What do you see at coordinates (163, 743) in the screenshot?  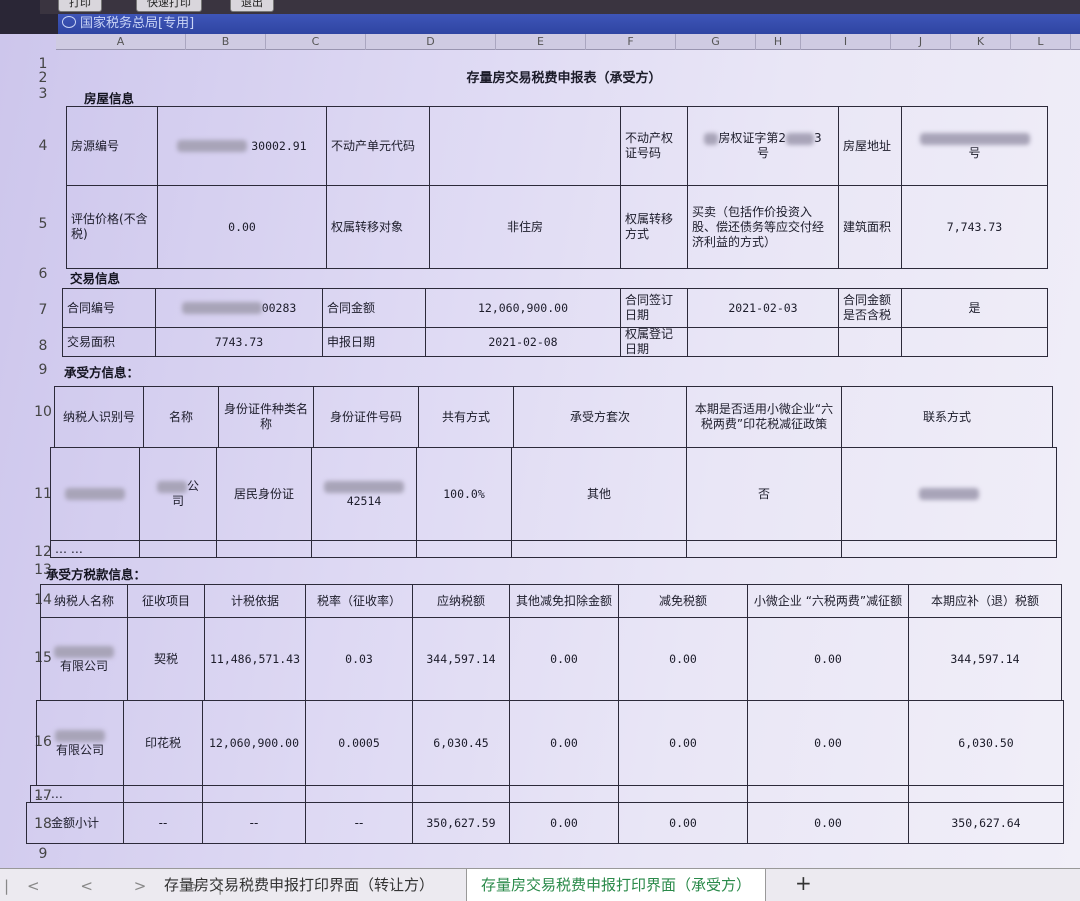 I see `tax-r2-item: 印花税` at bounding box center [163, 743].